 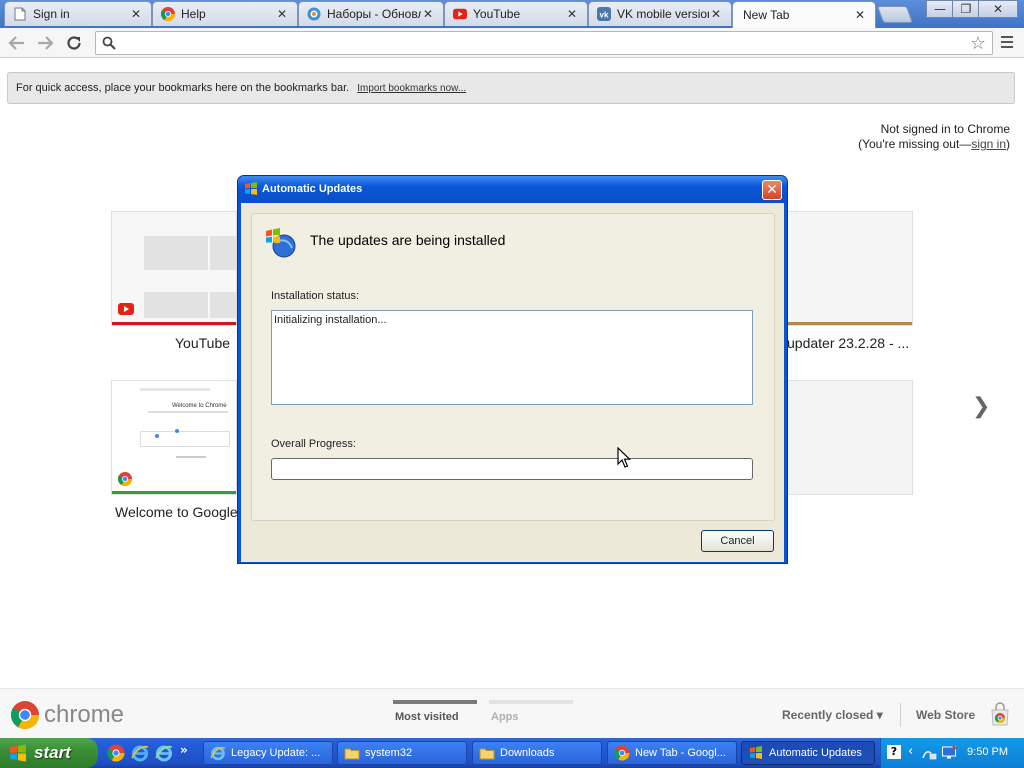 What do you see at coordinates (929, 753) in the screenshot?
I see `network-icon` at bounding box center [929, 753].